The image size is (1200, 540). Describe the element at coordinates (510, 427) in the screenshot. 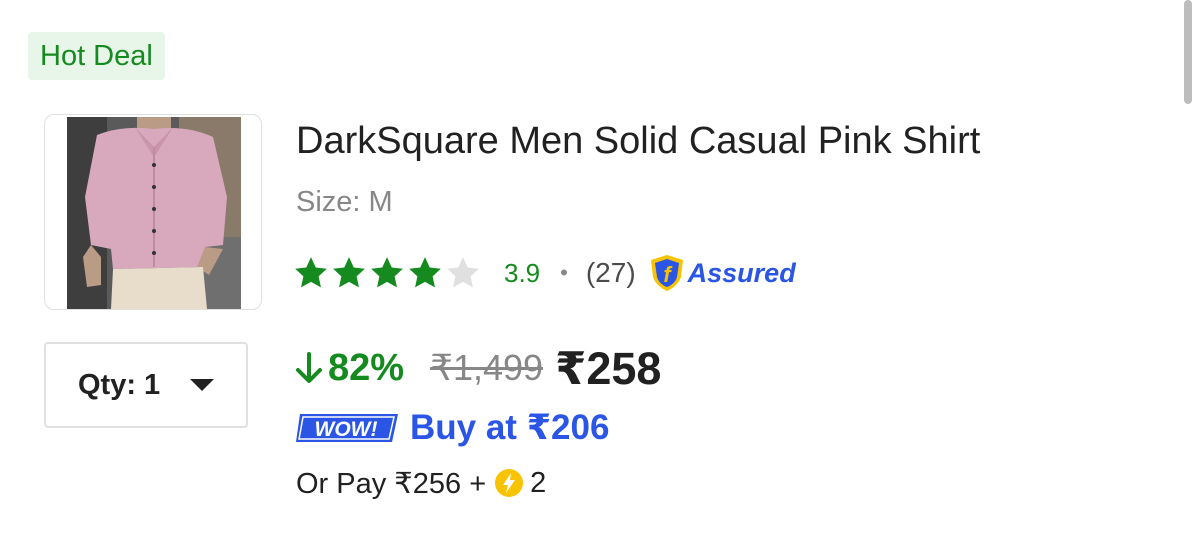

I see `wow-price-label: Buy at ₹206` at that location.